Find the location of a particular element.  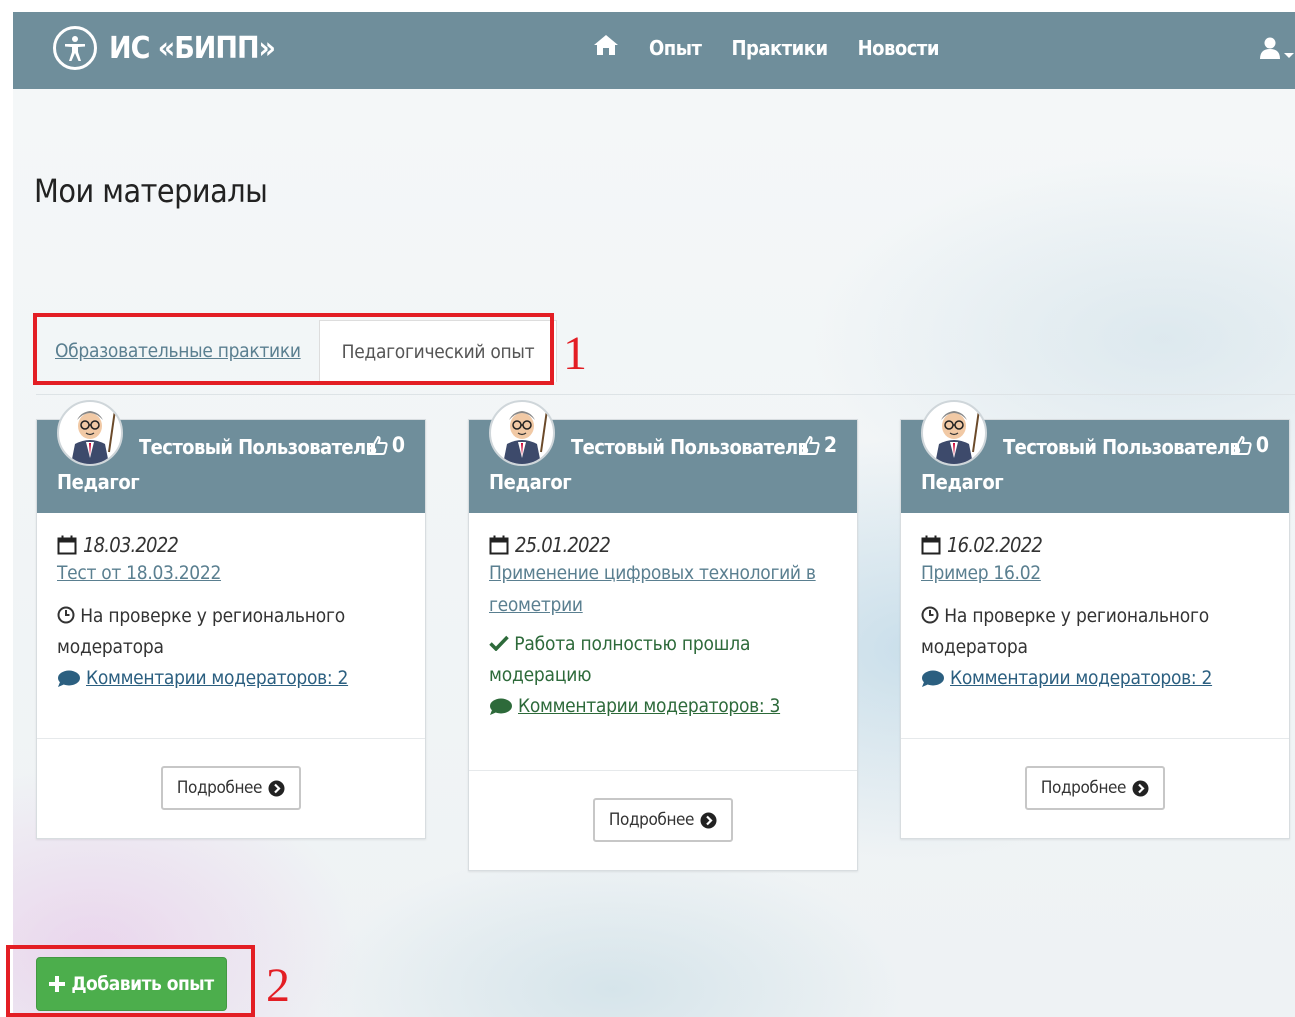

top-navbar: ИС «БИПП» Опыт Практики Новости is located at coordinates (654, 50).